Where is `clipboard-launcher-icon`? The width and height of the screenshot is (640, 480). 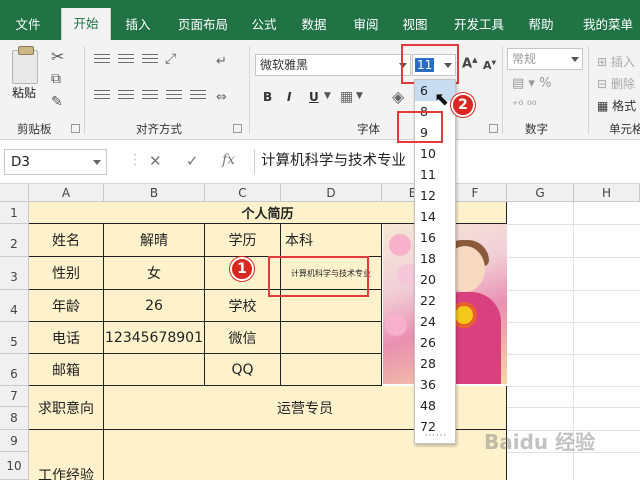 clipboard-launcher-icon is located at coordinates (75, 128).